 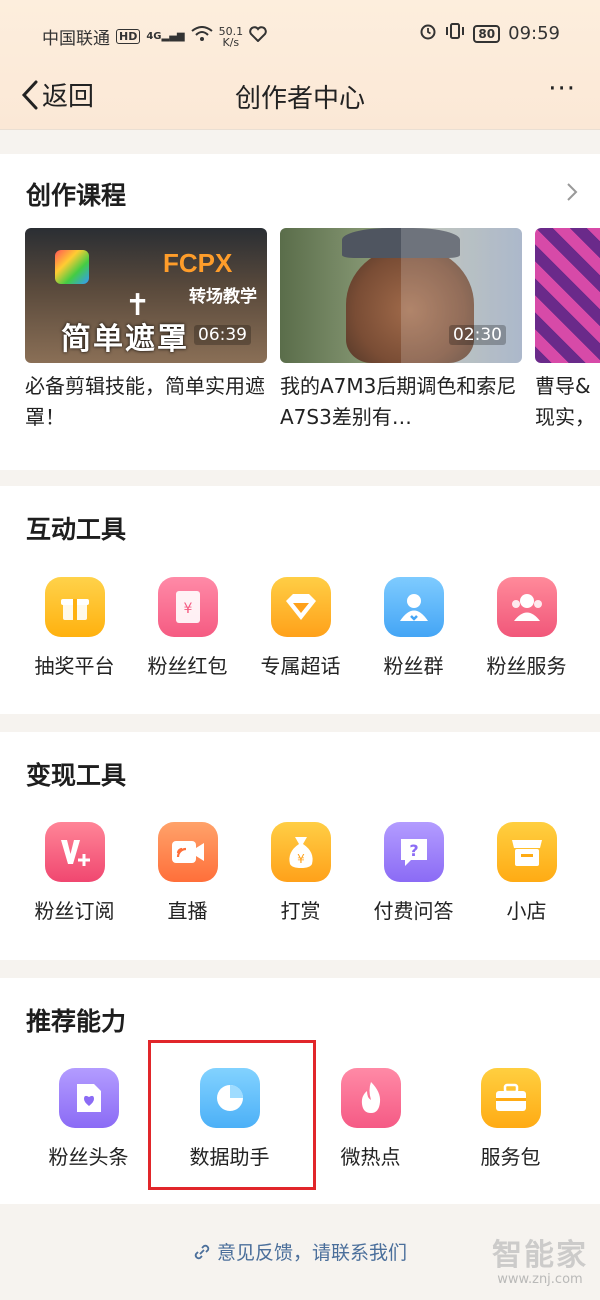 I want to click on course-title: 必备剪辑技能，简单实用遮罩！, so click(x=145, y=401).